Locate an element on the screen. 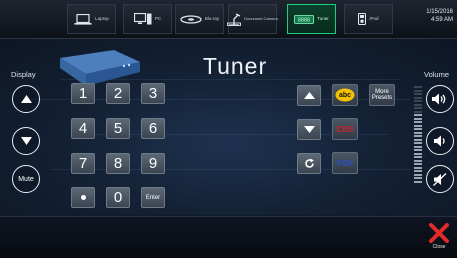 This screenshot has height=258, width=457. keypad-key-7: 7 is located at coordinates (83, 163).